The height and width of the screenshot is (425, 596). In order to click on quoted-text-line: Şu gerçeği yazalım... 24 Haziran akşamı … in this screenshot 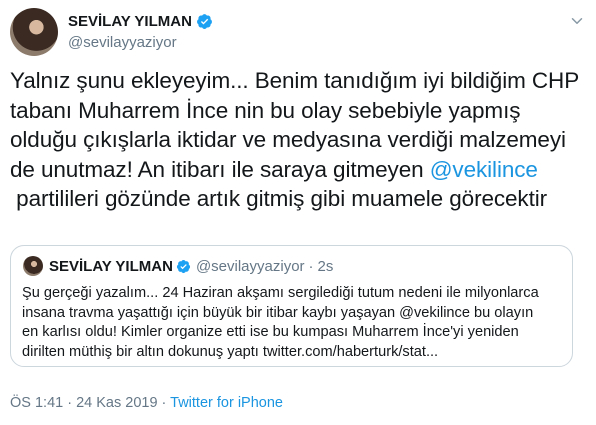, I will do `click(280, 293)`.